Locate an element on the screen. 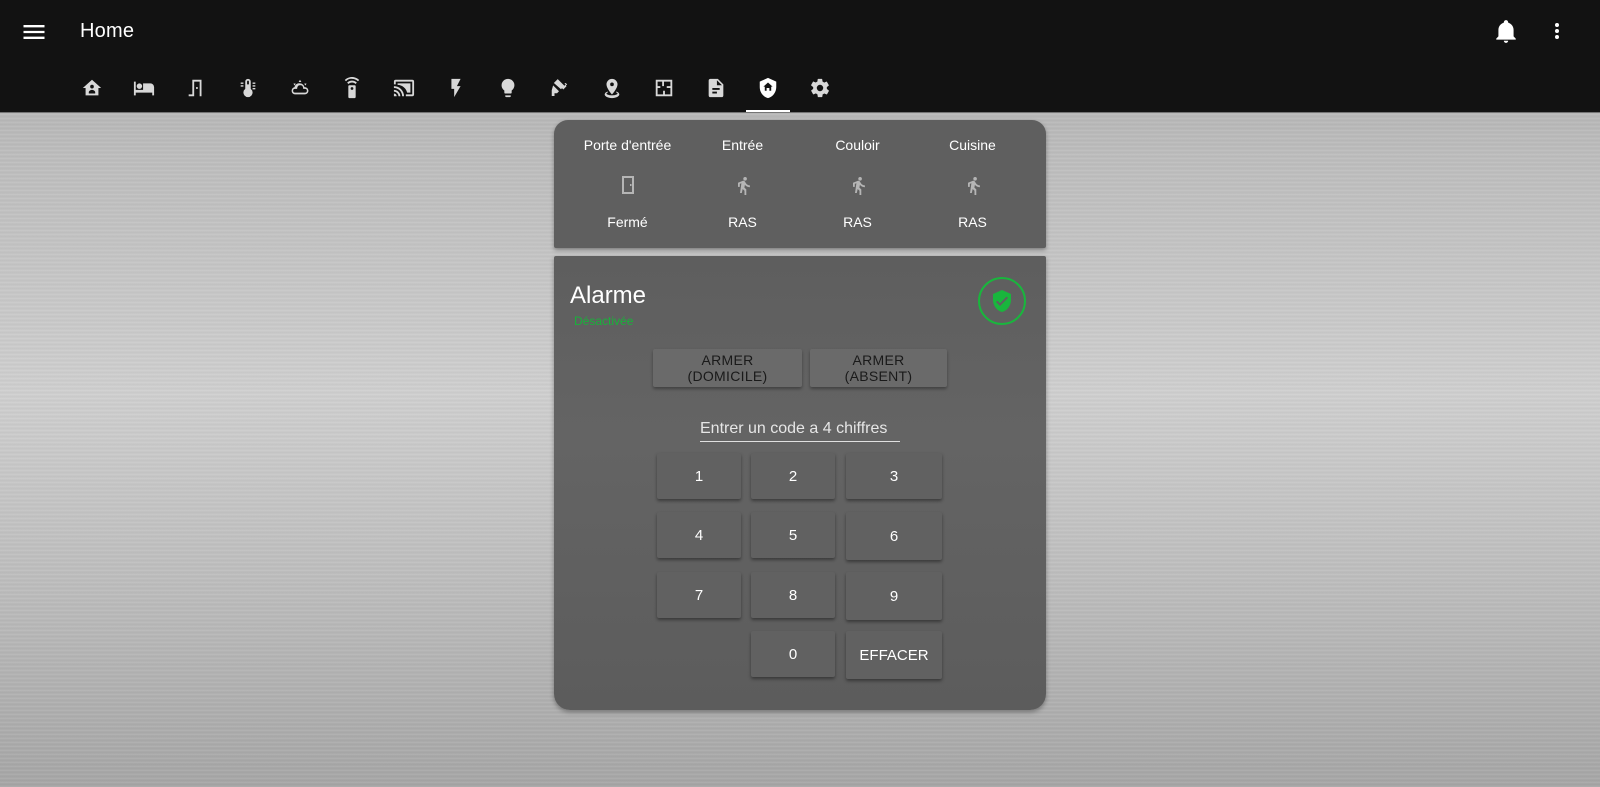 The width and height of the screenshot is (1600, 787). dots-vertical-icon is located at coordinates (1557, 31).